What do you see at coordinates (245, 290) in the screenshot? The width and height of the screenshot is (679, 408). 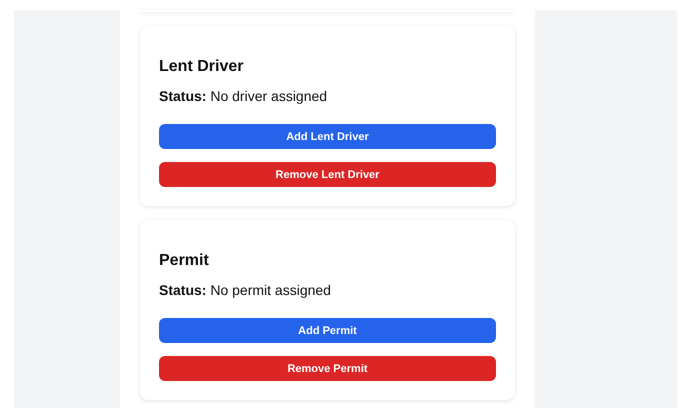 I see `status-text: Status: No permit assigned` at bounding box center [245, 290].